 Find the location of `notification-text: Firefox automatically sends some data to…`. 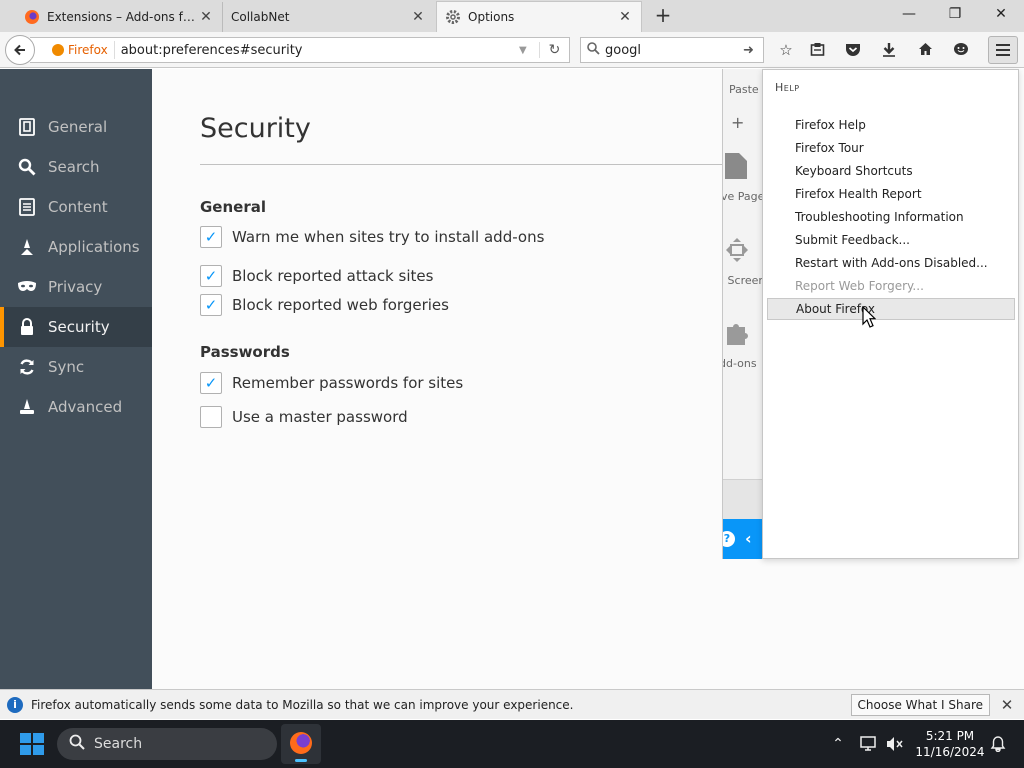

notification-text: Firefox automatically sends some data to… is located at coordinates (302, 704).